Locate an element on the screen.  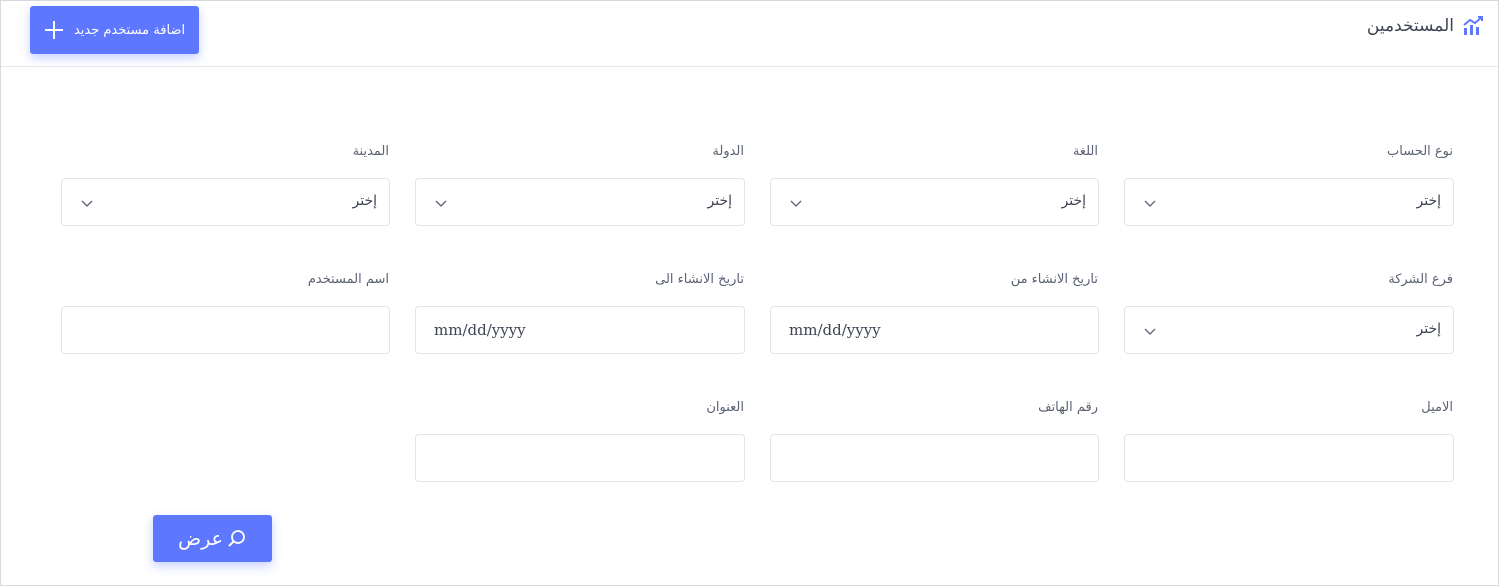
phone-label: رقم الهاتف is located at coordinates (1068, 407).